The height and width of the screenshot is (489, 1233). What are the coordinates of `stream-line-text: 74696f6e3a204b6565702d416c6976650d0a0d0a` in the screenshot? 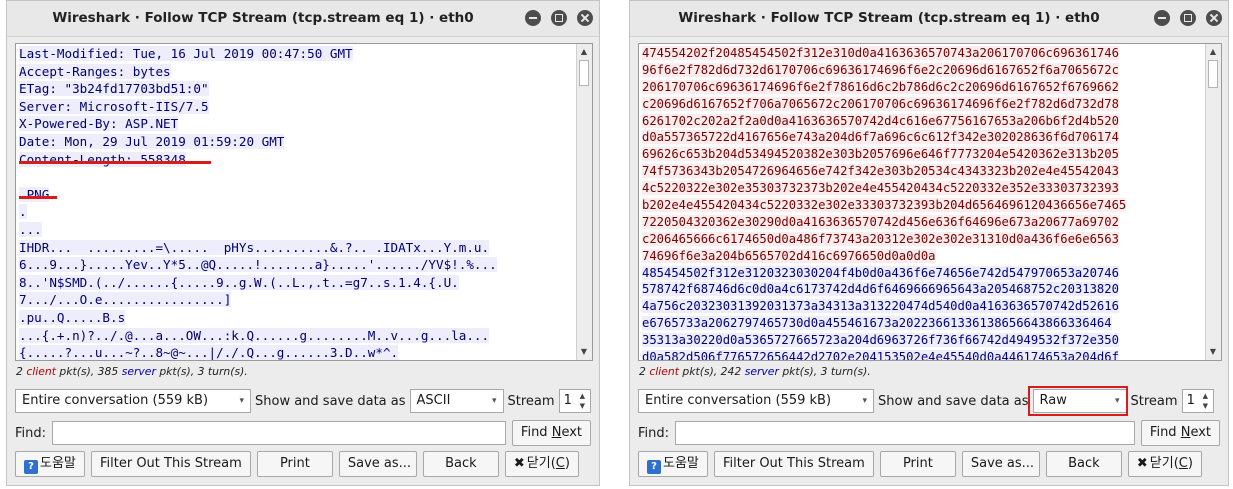 It's located at (789, 255).